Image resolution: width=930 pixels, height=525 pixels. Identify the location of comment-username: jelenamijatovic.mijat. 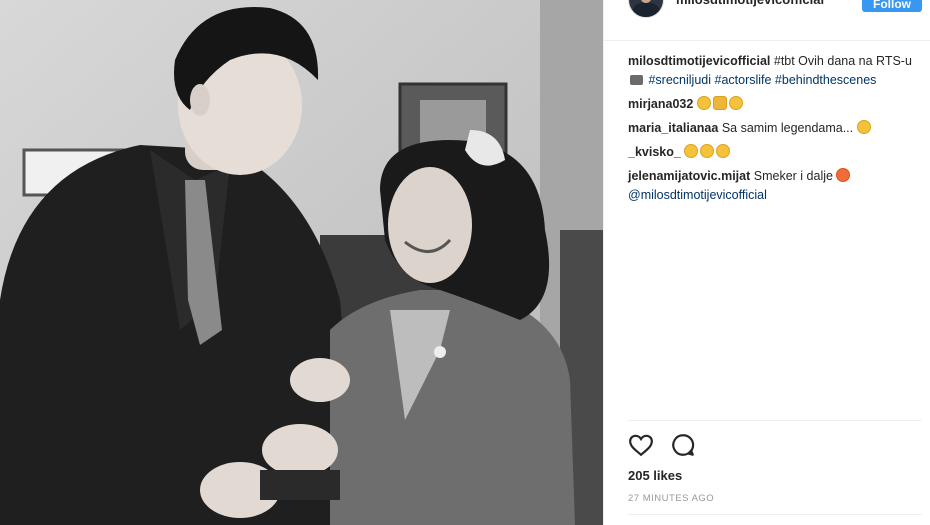
(689, 176).